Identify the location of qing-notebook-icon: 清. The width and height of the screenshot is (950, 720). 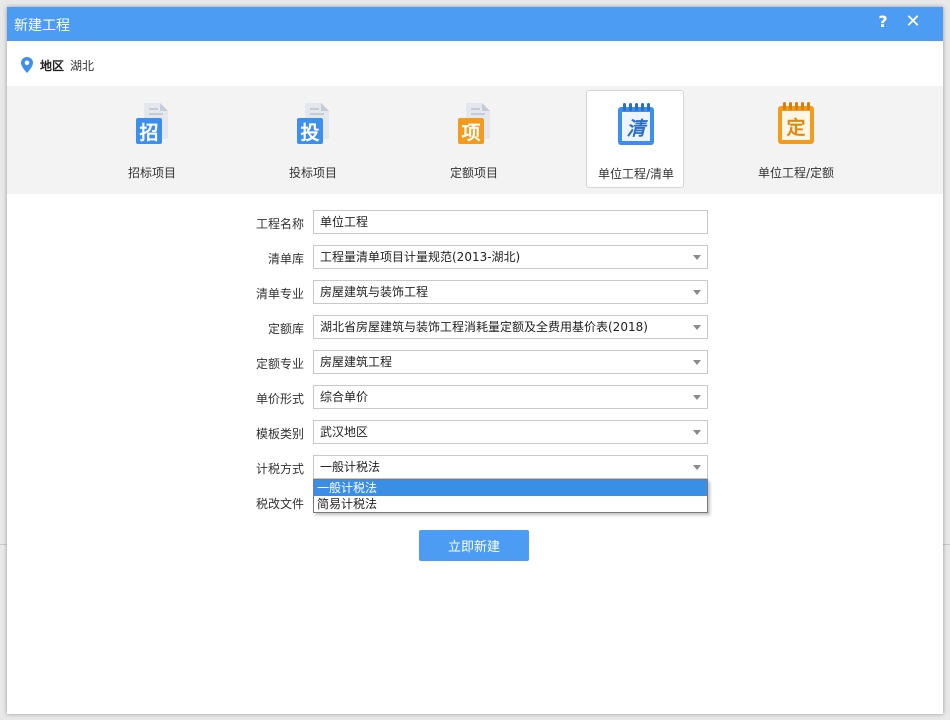
(636, 125).